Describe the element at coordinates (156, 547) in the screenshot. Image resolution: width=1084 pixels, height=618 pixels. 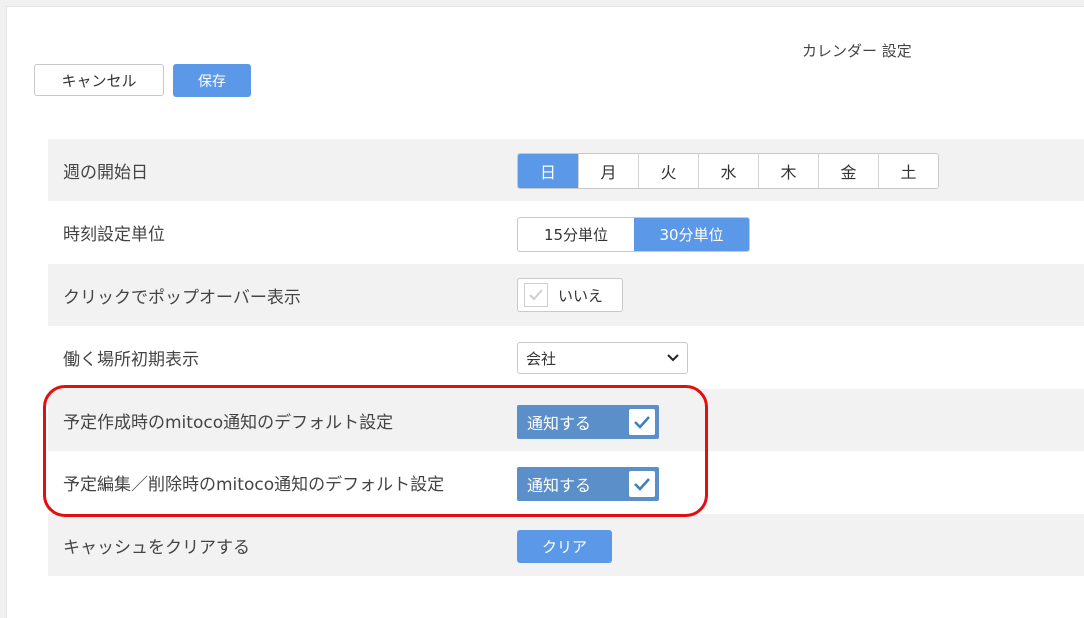
I see `cache-label: キャッシュをクリアする` at that location.